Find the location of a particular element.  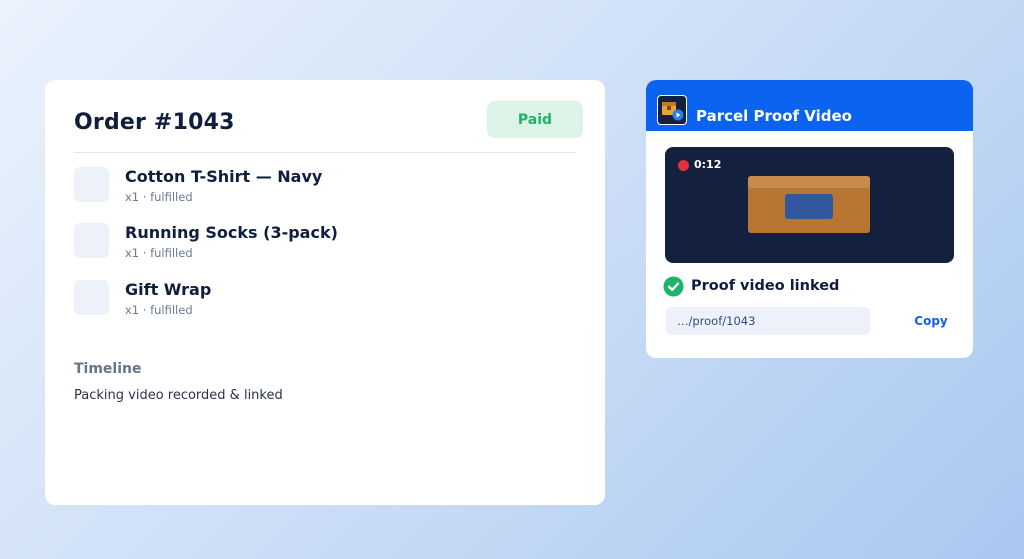

video-timestamp: 0:12 is located at coordinates (708, 164).